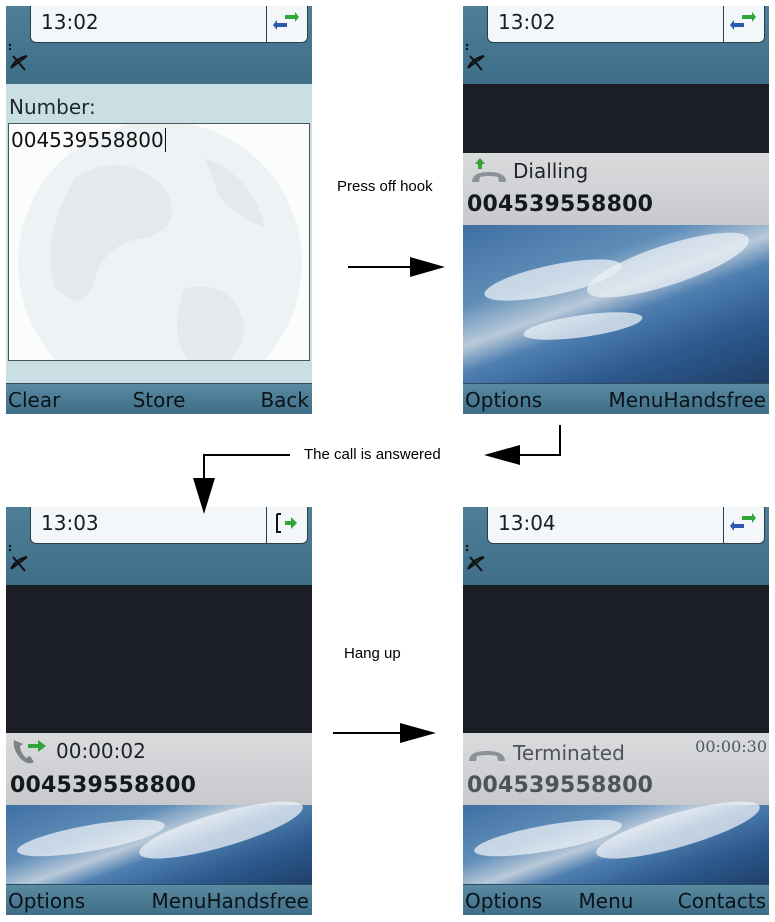  I want to click on arrow-hang-up, so click(384, 733).